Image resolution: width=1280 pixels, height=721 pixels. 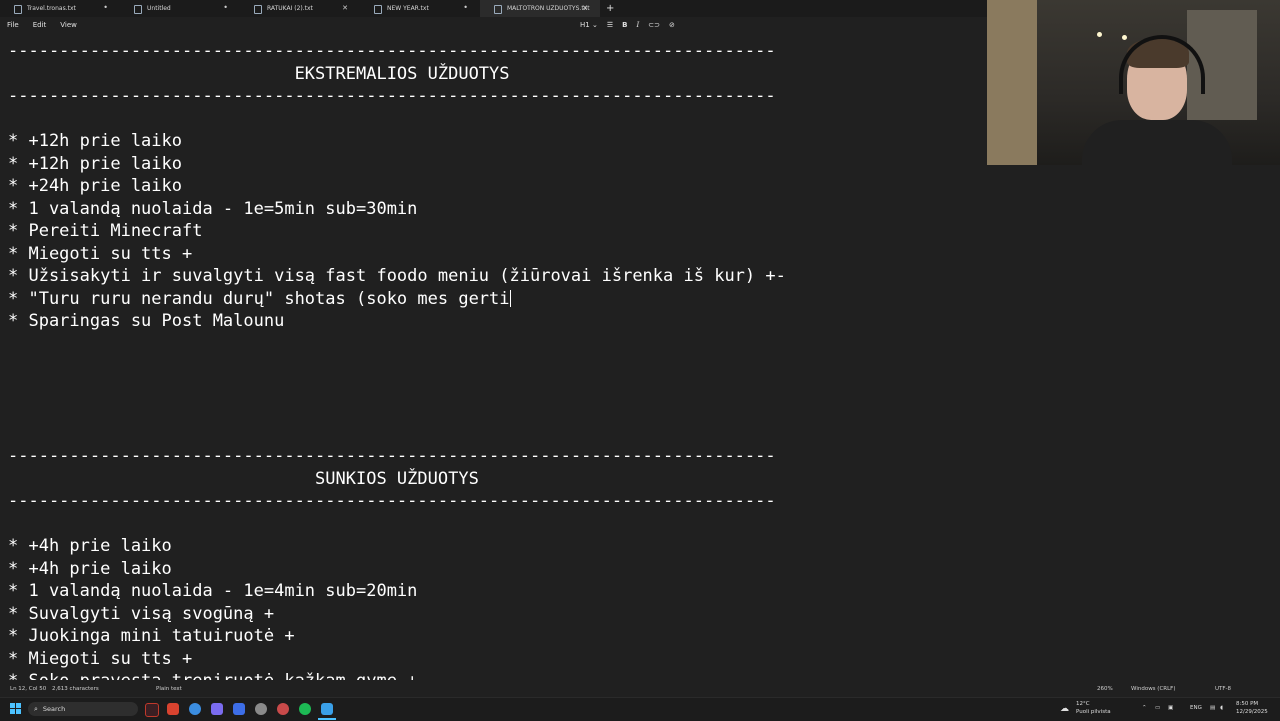 What do you see at coordinates (548, 8) in the screenshot?
I see `tab-label: MALTOTRON UZDUOTYS.txt` at bounding box center [548, 8].